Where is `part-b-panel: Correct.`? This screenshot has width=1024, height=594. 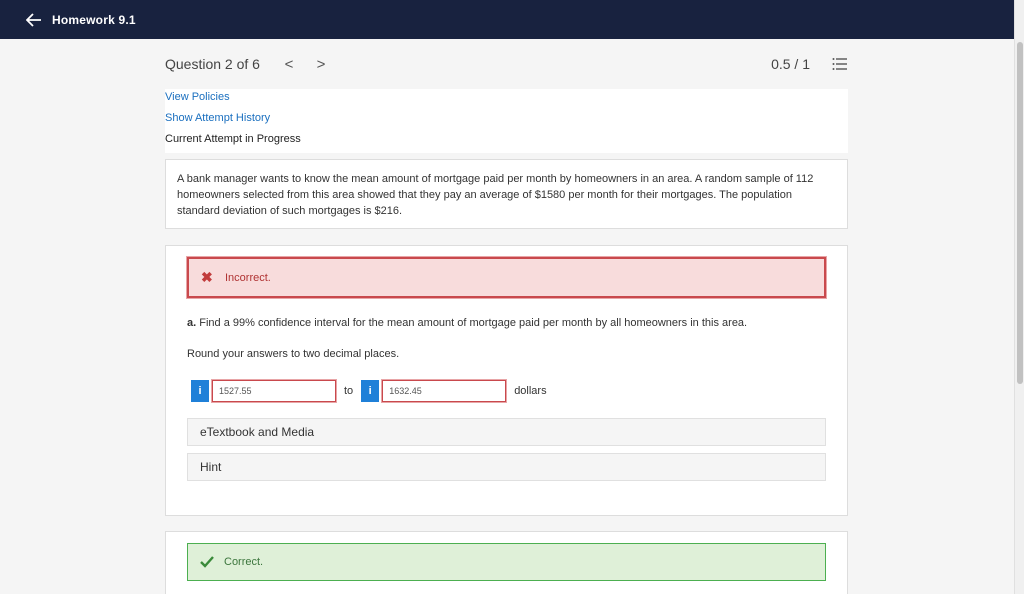
part-b-panel: Correct. is located at coordinates (506, 562).